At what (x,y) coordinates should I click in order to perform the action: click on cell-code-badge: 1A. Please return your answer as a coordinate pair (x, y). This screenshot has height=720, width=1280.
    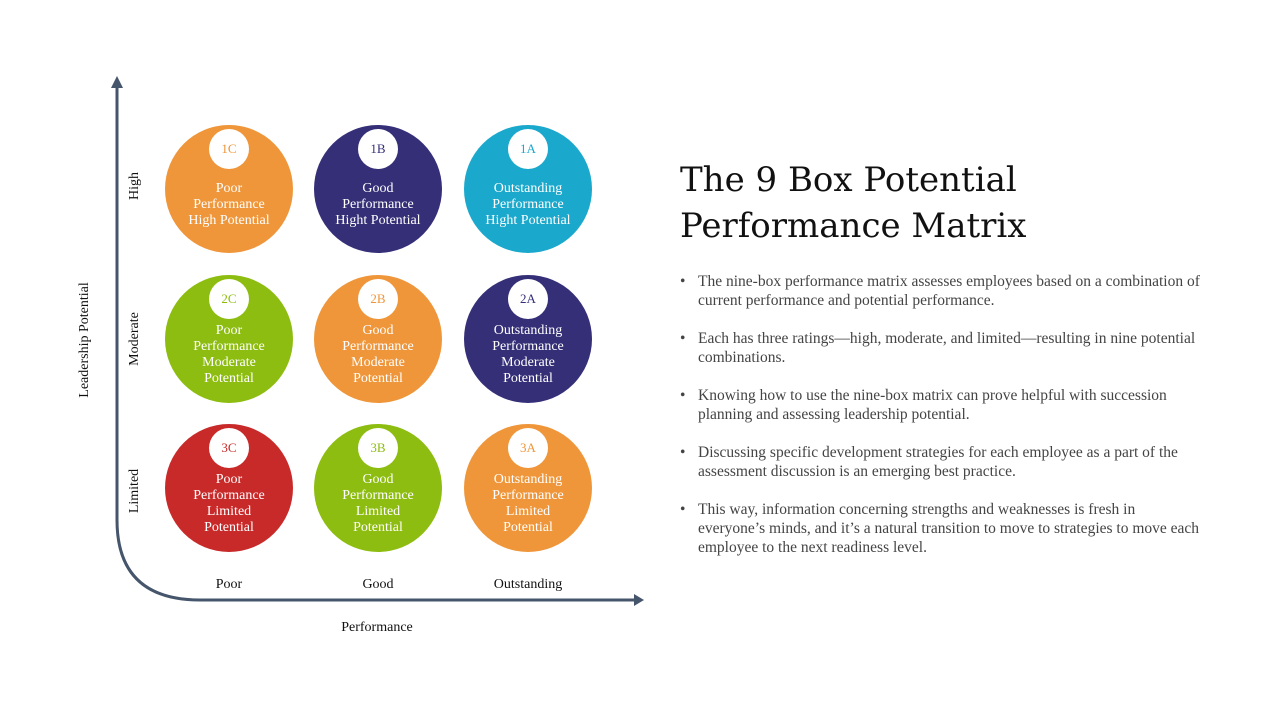
    Looking at the image, I should click on (528, 149).